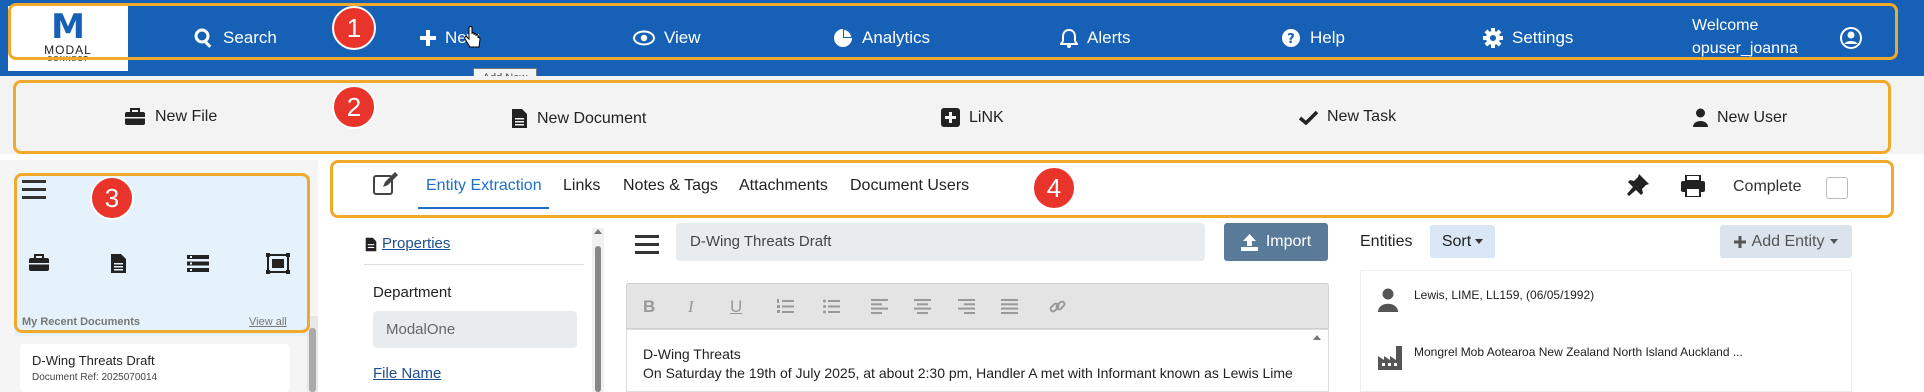  Describe the element at coordinates (647, 247) in the screenshot. I see `editor-menu-icon` at that location.